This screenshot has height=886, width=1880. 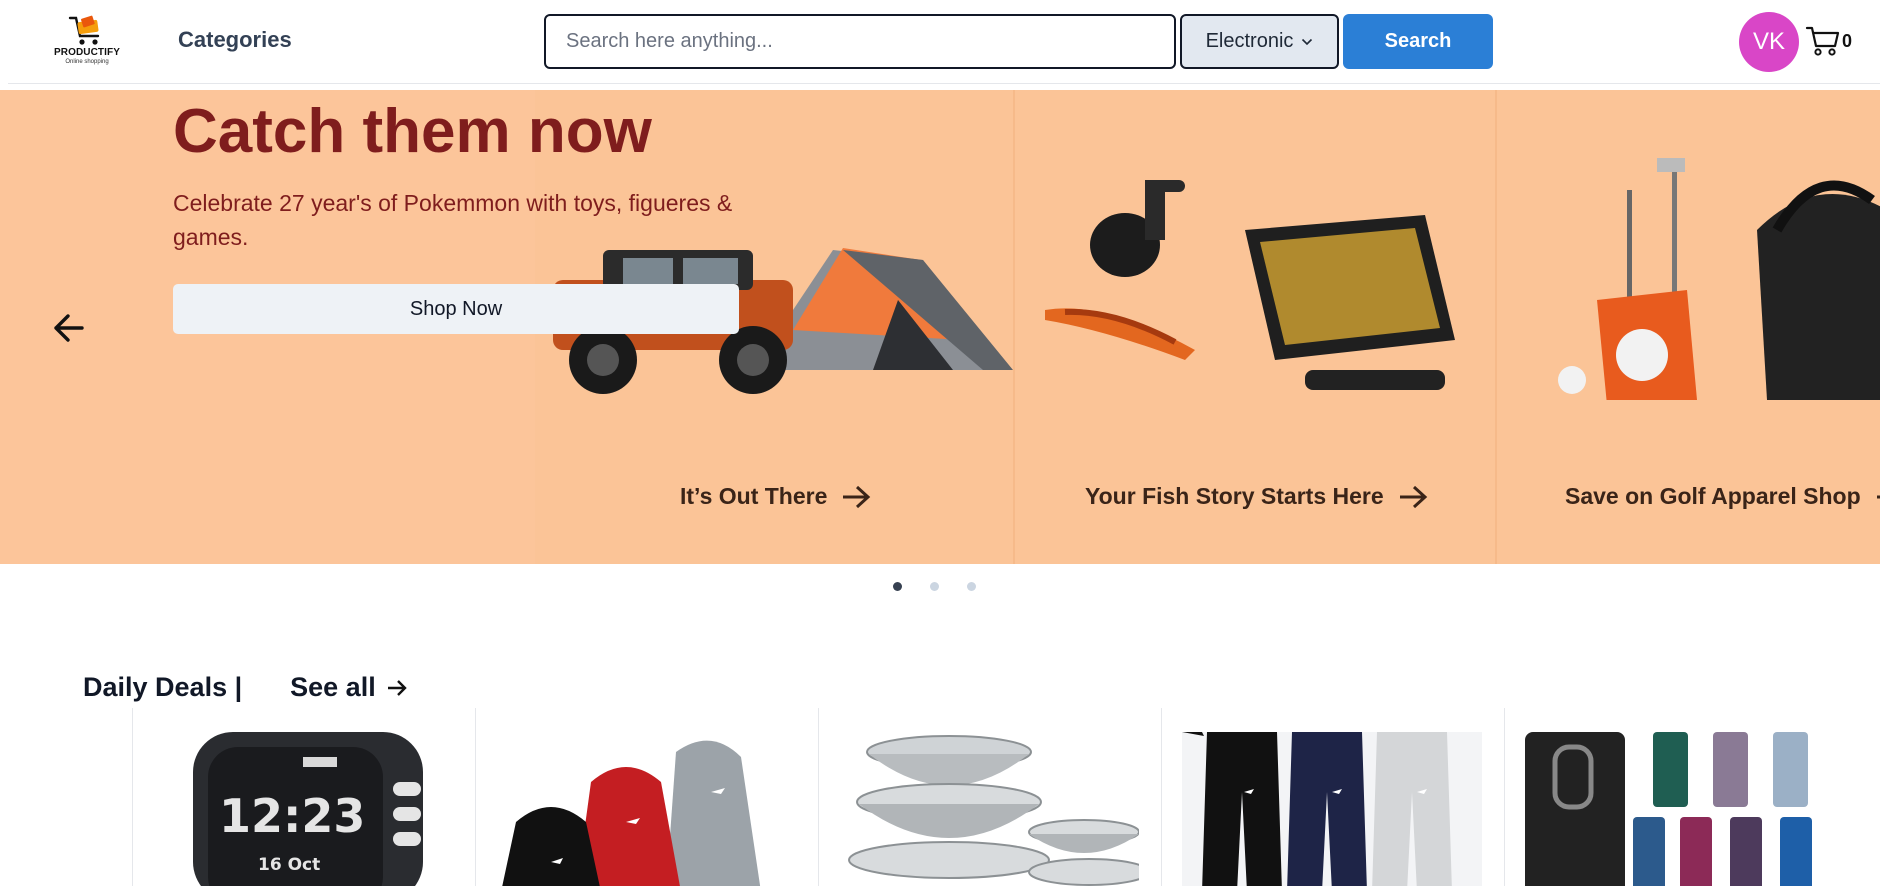 What do you see at coordinates (1249, 41) in the screenshot?
I see `category-select-value: Electronic` at bounding box center [1249, 41].